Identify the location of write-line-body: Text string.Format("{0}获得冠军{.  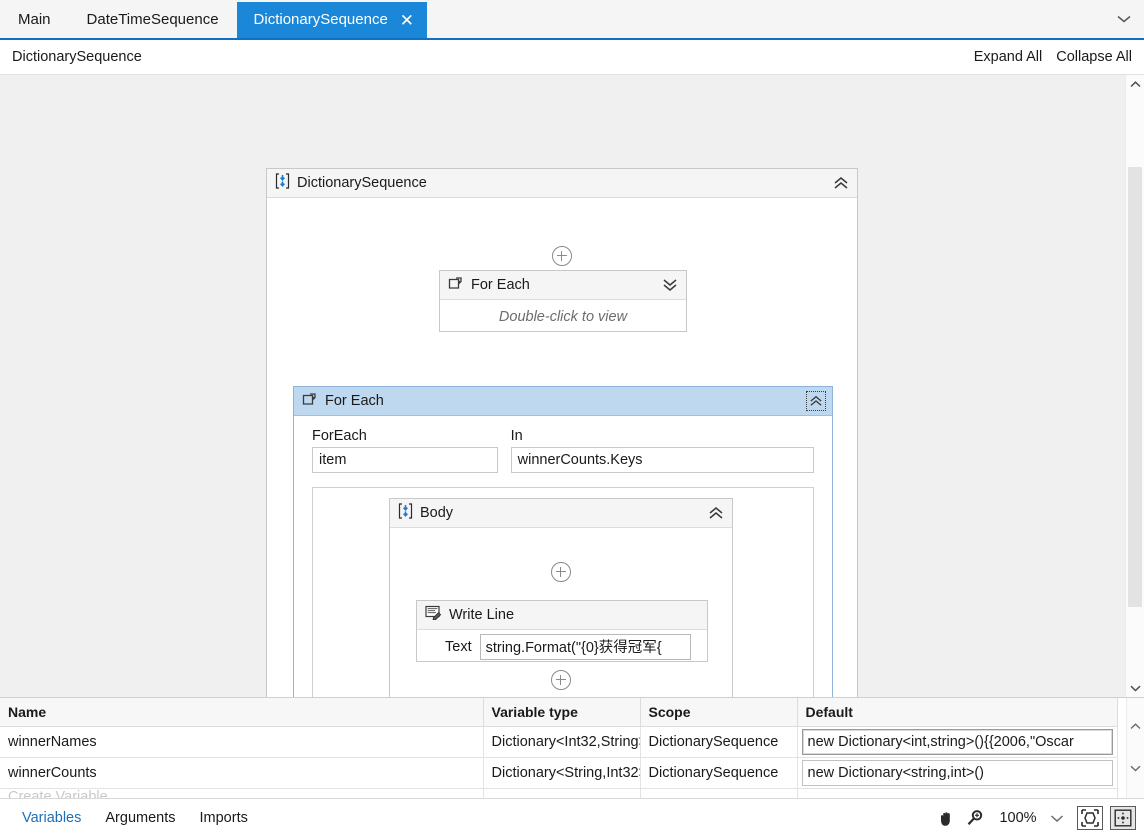
(562, 646).